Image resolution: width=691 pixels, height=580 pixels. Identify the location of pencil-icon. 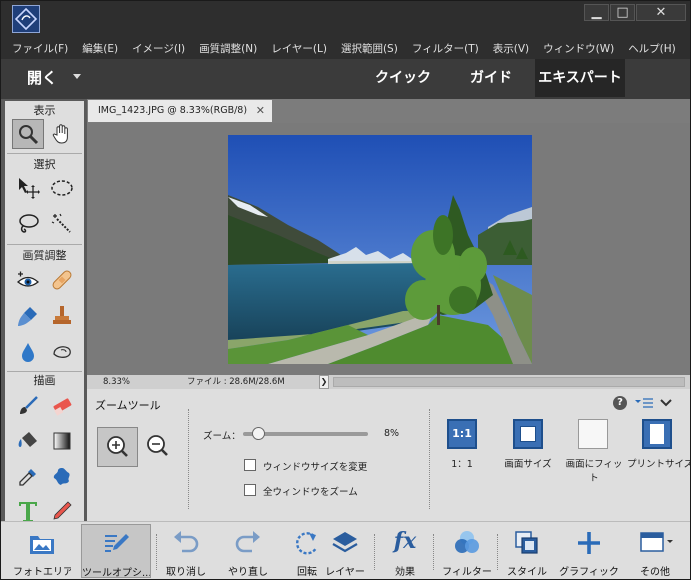
(62, 510).